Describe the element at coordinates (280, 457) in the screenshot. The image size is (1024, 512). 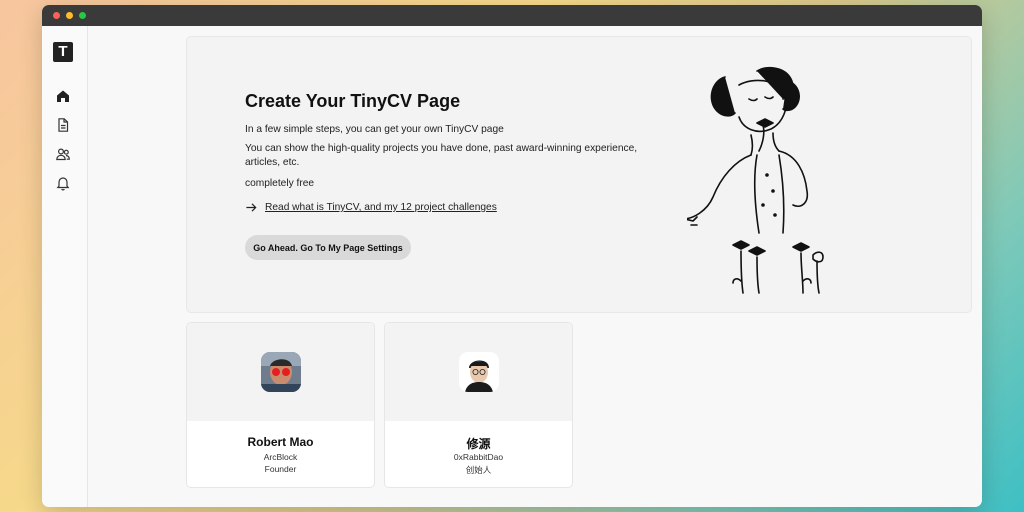
I see `profile-organization: ArcBlock` at that location.